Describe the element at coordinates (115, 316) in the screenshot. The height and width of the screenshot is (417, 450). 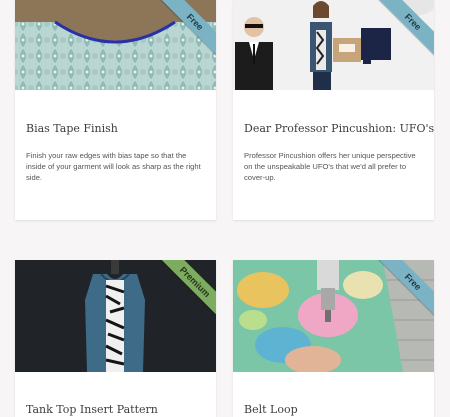
I see `card-thumbnail: Premium` at that location.